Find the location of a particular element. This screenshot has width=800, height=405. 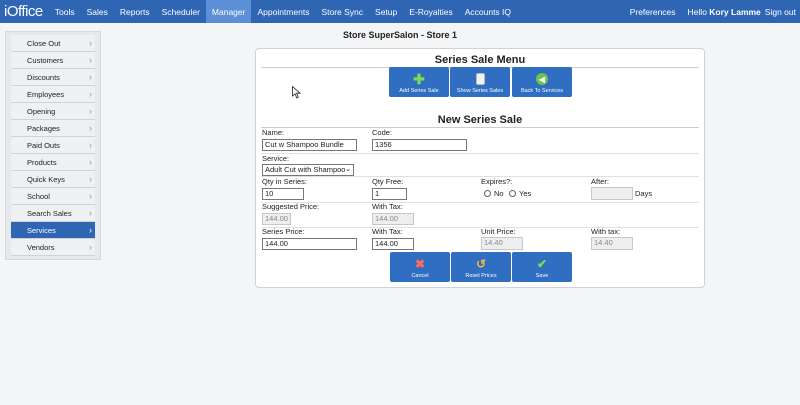

suggested-tax-input: 144.00 is located at coordinates (393, 219).